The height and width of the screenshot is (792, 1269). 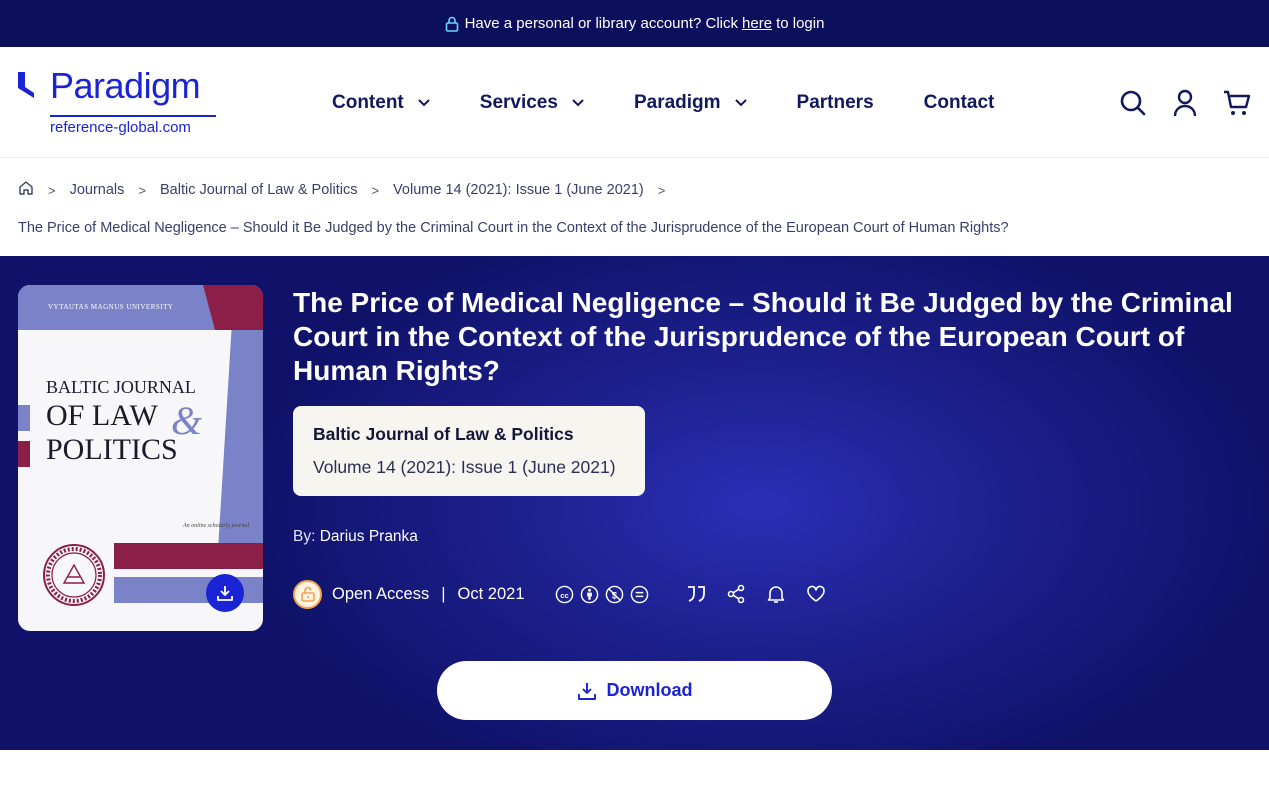 I want to click on heart-icon, so click(x=816, y=594).